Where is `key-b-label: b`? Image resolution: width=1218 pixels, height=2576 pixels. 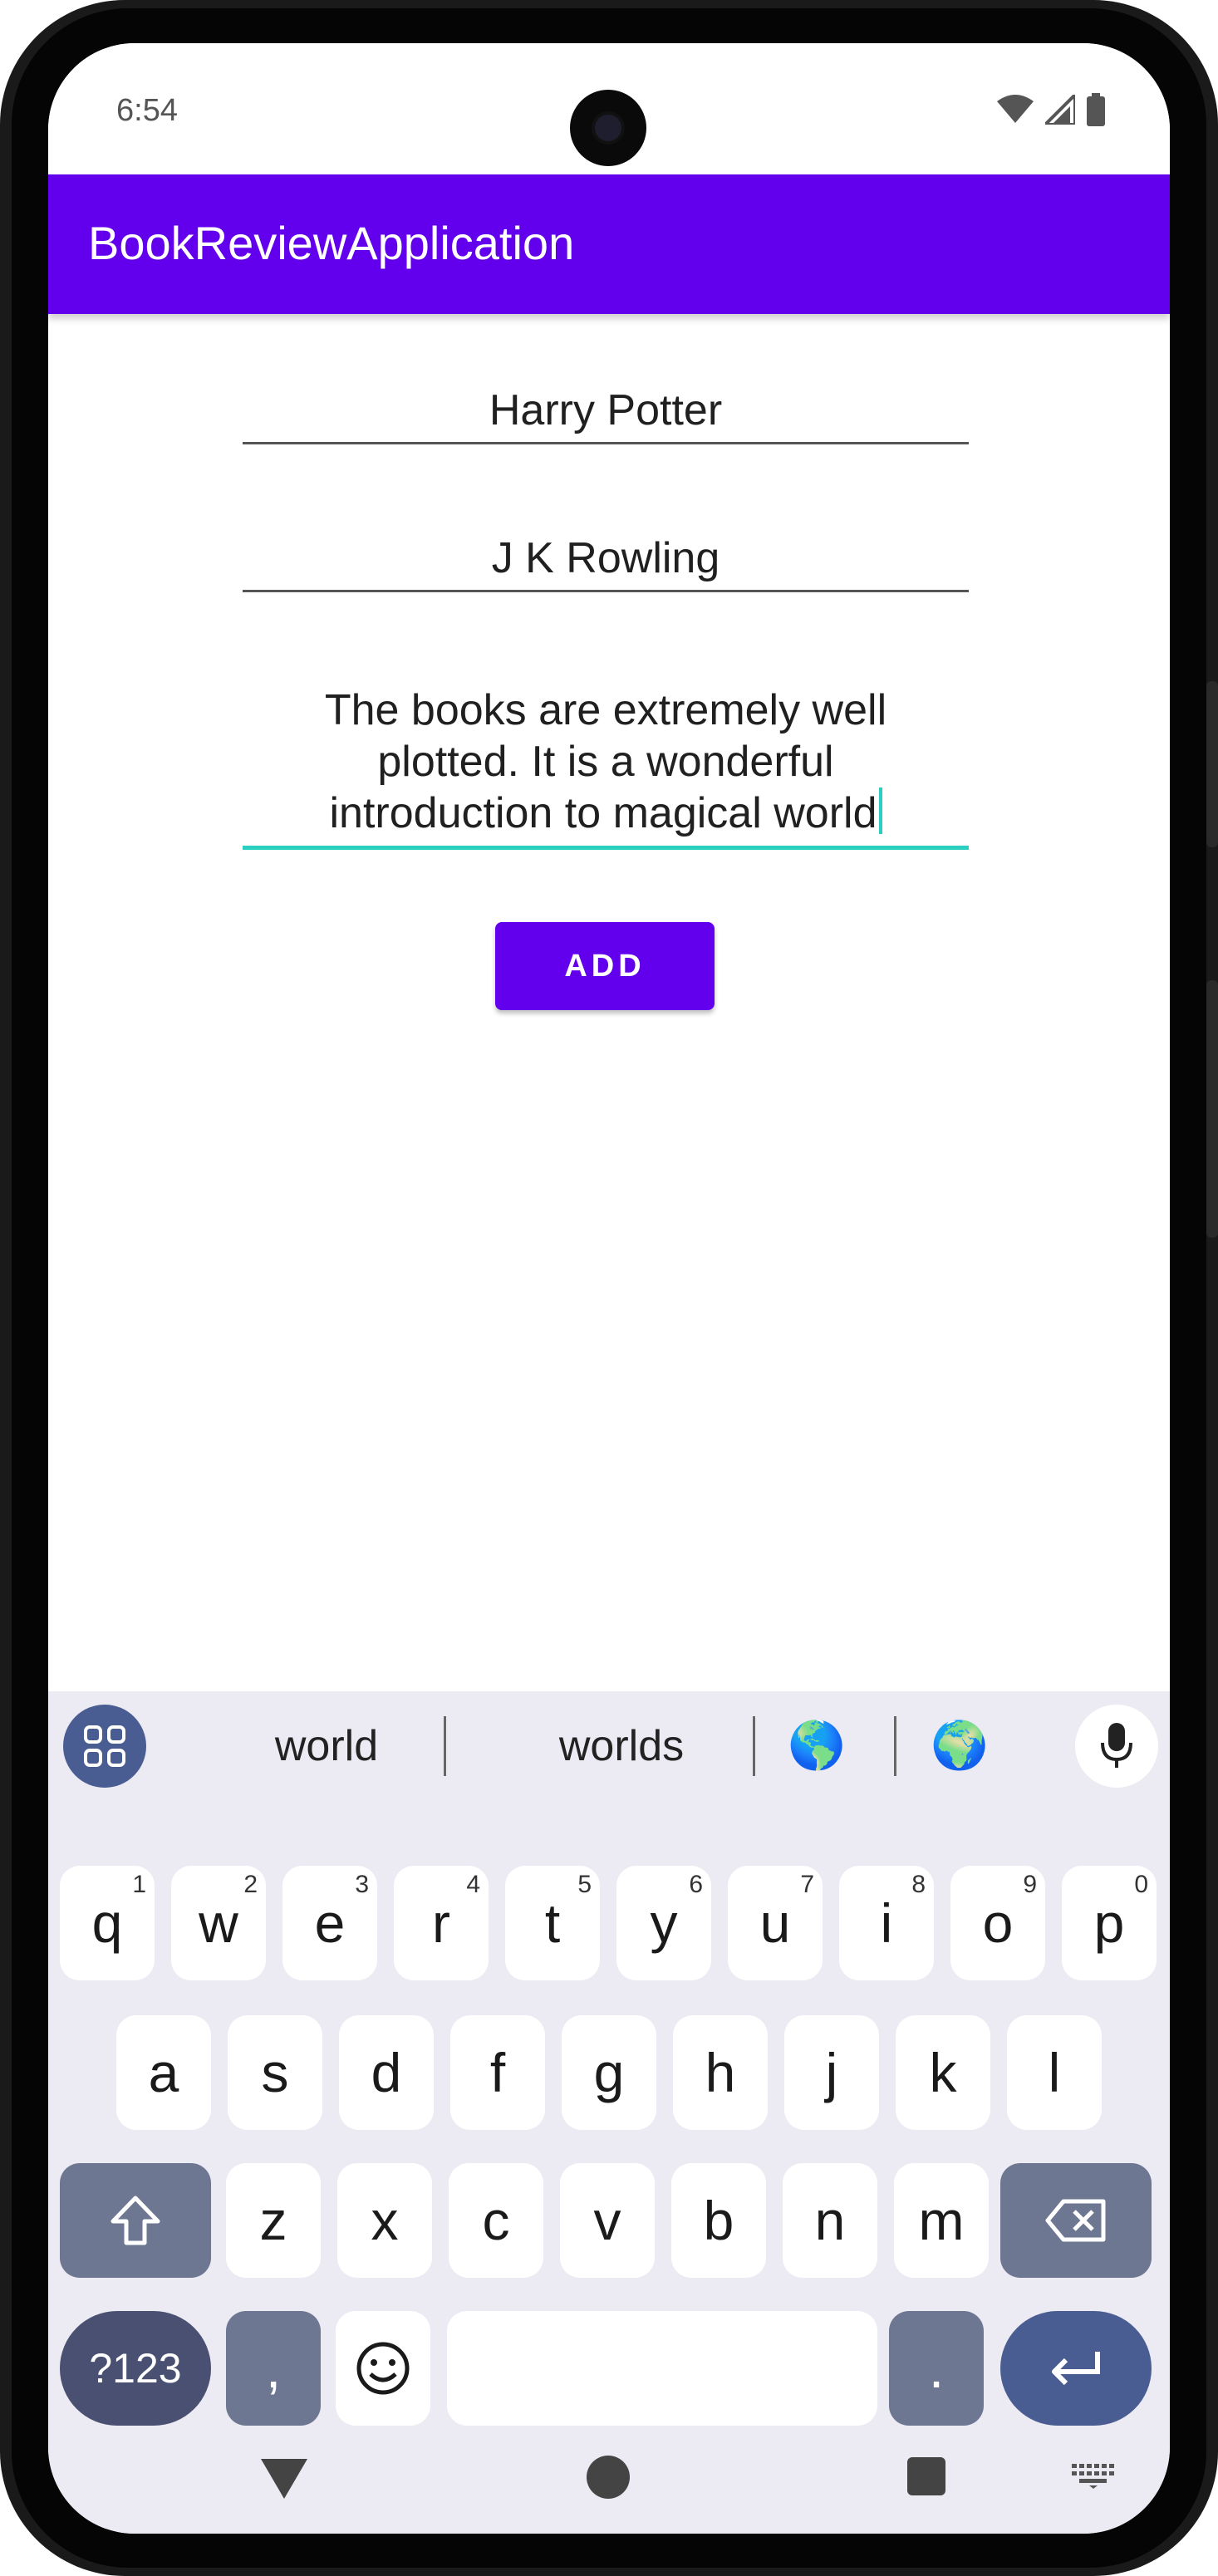
key-b-label: b is located at coordinates (718, 2220).